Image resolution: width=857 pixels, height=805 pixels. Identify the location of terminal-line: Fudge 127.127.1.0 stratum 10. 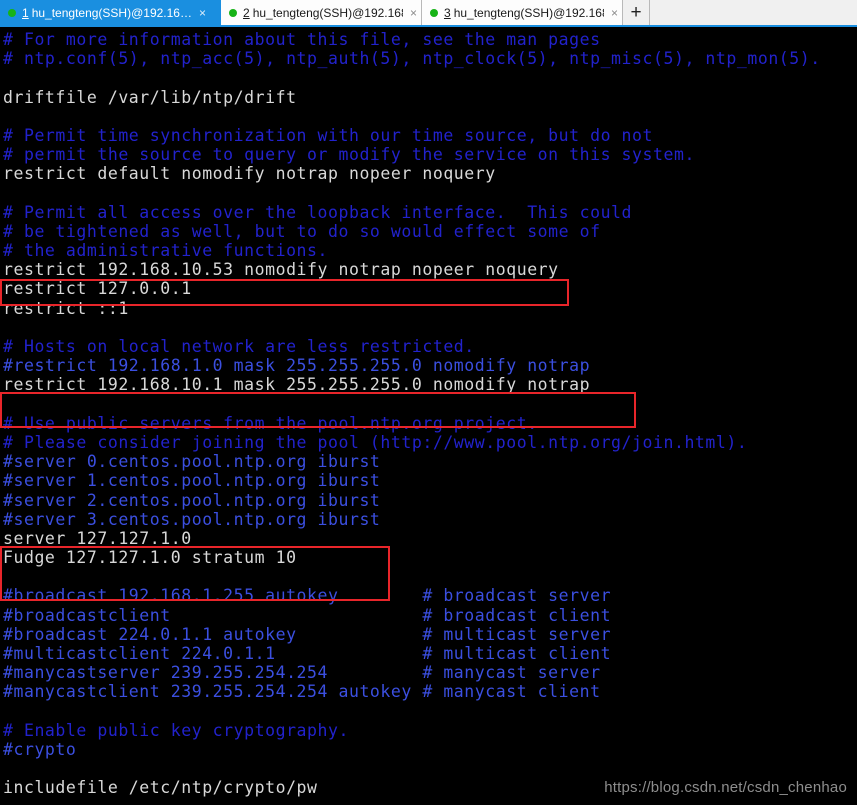
(150, 558).